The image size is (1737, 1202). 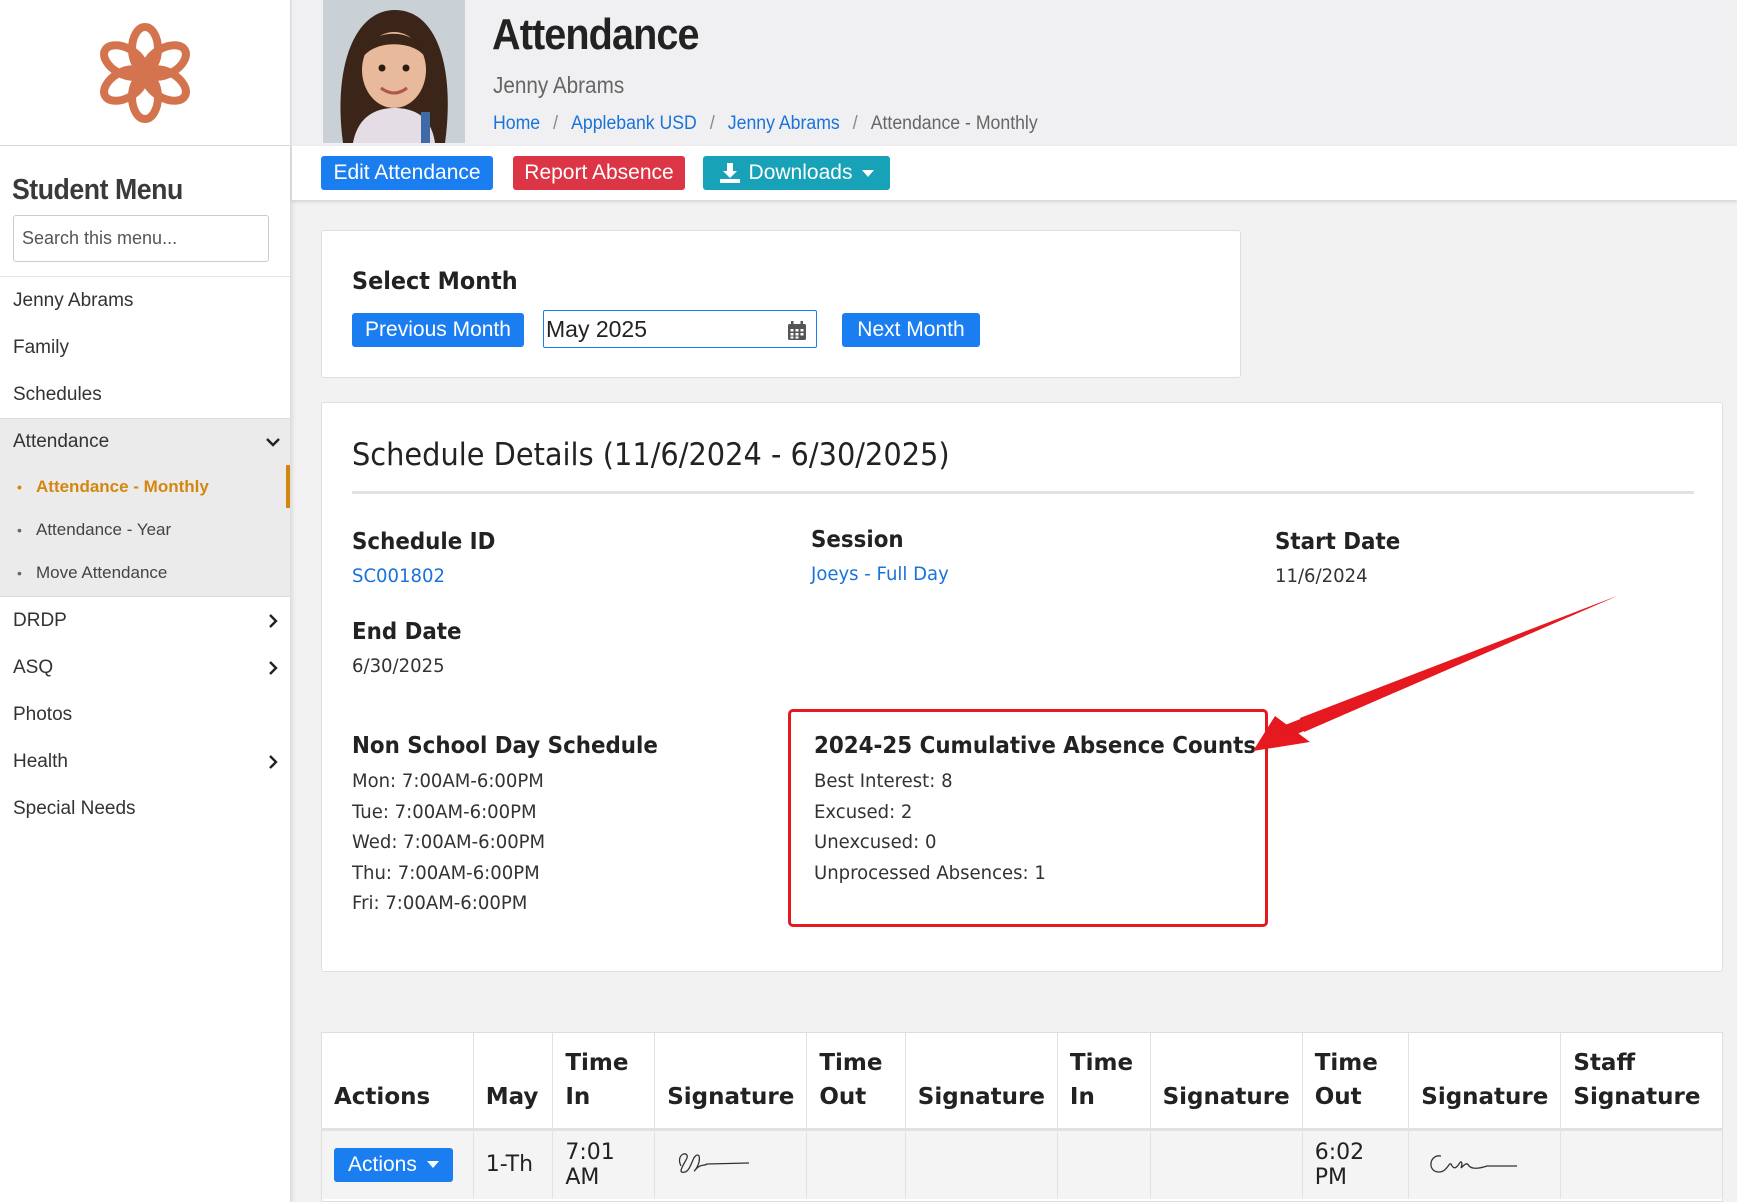 I want to click on menu-item-label: Schedules, so click(x=57, y=394).